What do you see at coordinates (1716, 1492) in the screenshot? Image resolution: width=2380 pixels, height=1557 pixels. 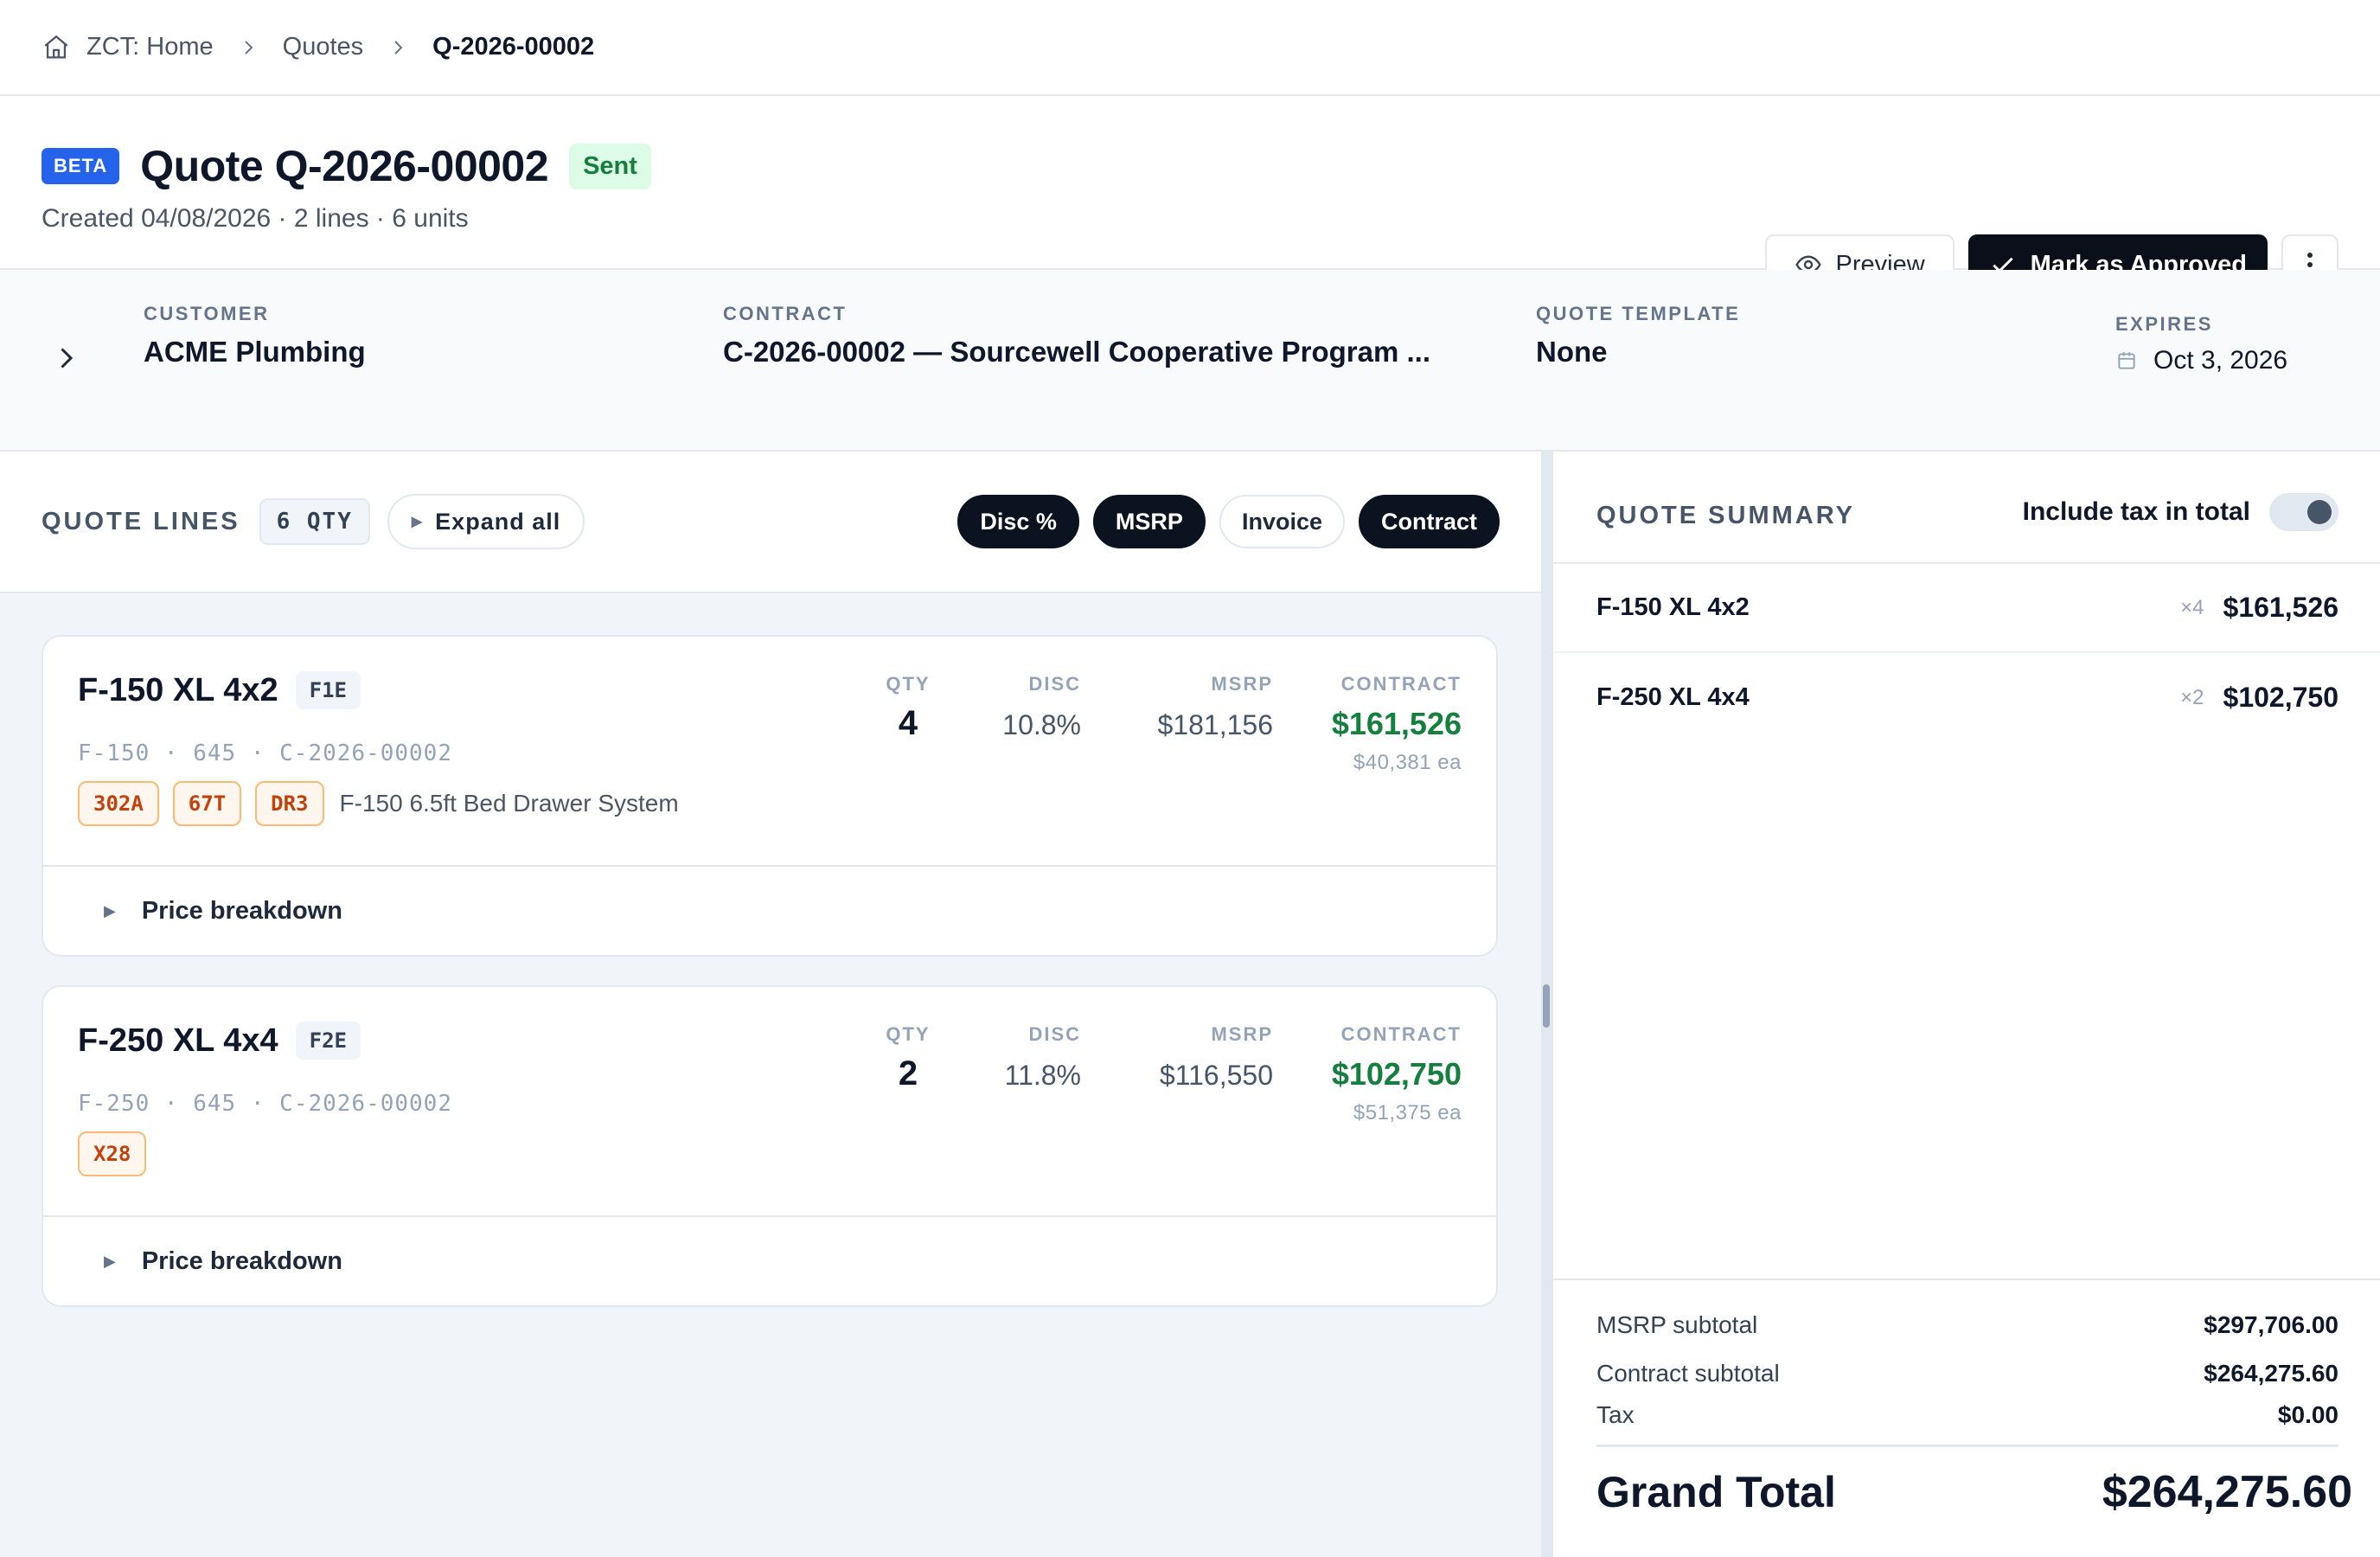 I see `grand-total-label: Grand Total` at bounding box center [1716, 1492].